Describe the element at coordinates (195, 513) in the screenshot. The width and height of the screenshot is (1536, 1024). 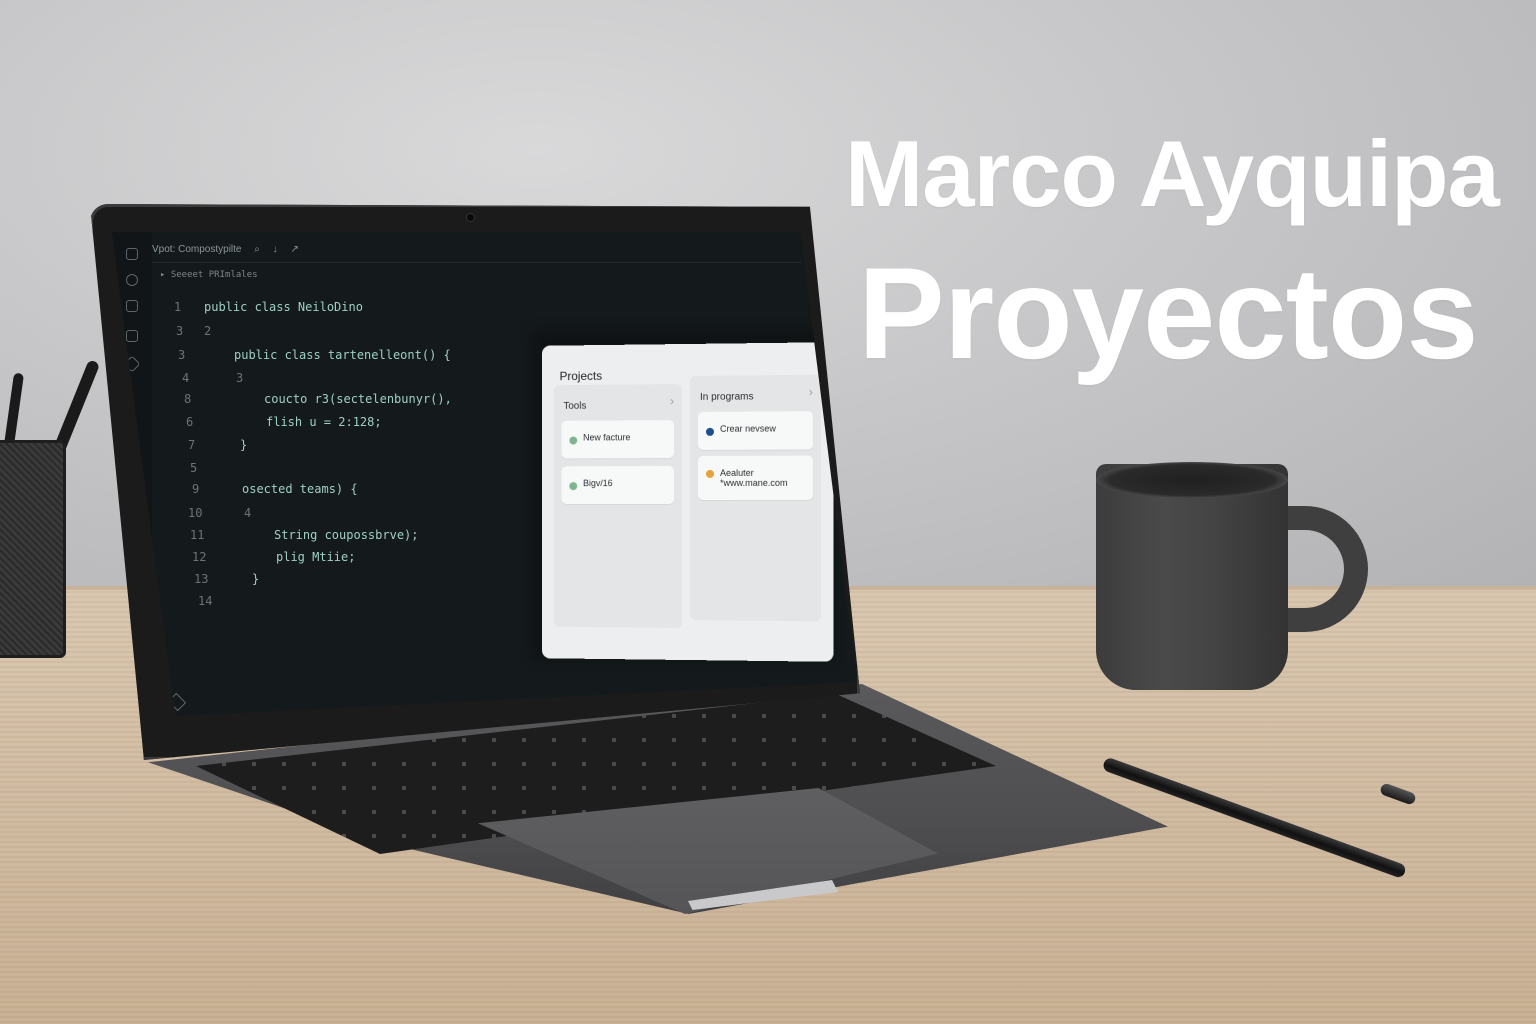
I see `line-number: 10` at that location.